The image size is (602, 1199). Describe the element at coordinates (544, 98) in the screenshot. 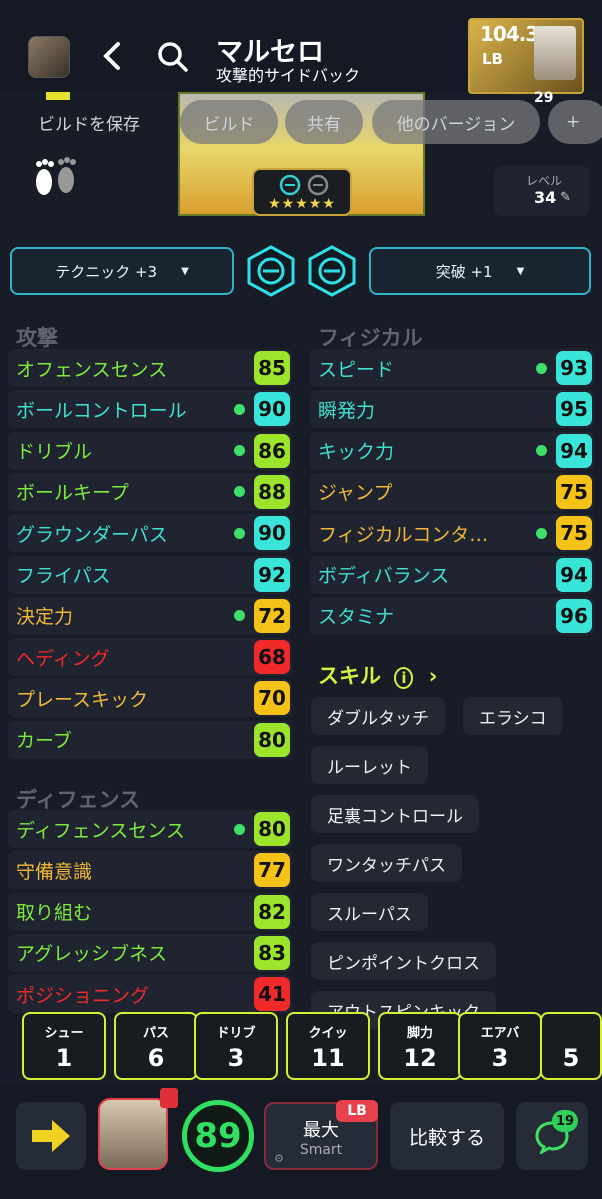

I see `card-number: 29` at that location.